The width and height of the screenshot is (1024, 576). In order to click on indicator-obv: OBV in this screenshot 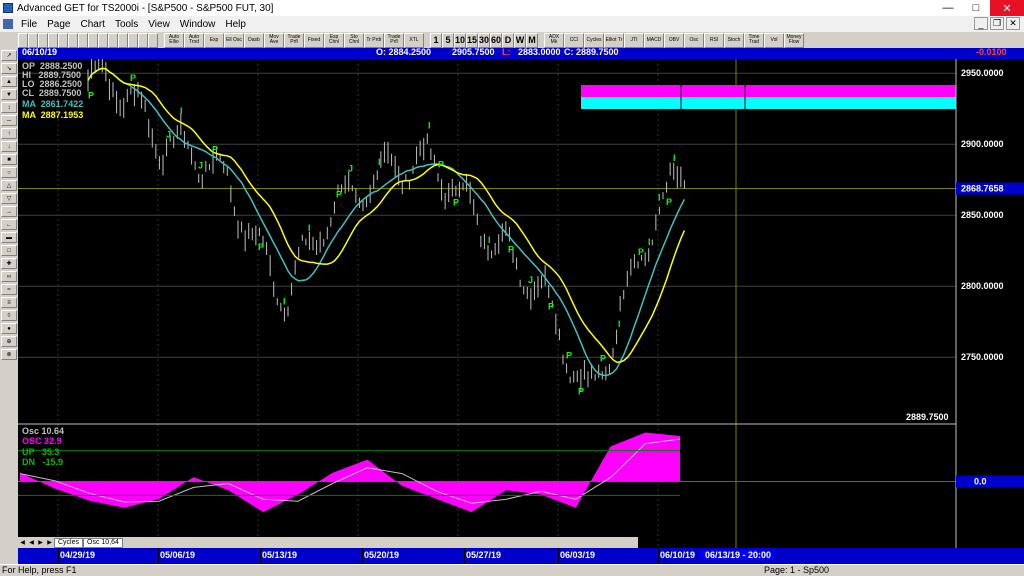, I will do `click(674, 40)`.